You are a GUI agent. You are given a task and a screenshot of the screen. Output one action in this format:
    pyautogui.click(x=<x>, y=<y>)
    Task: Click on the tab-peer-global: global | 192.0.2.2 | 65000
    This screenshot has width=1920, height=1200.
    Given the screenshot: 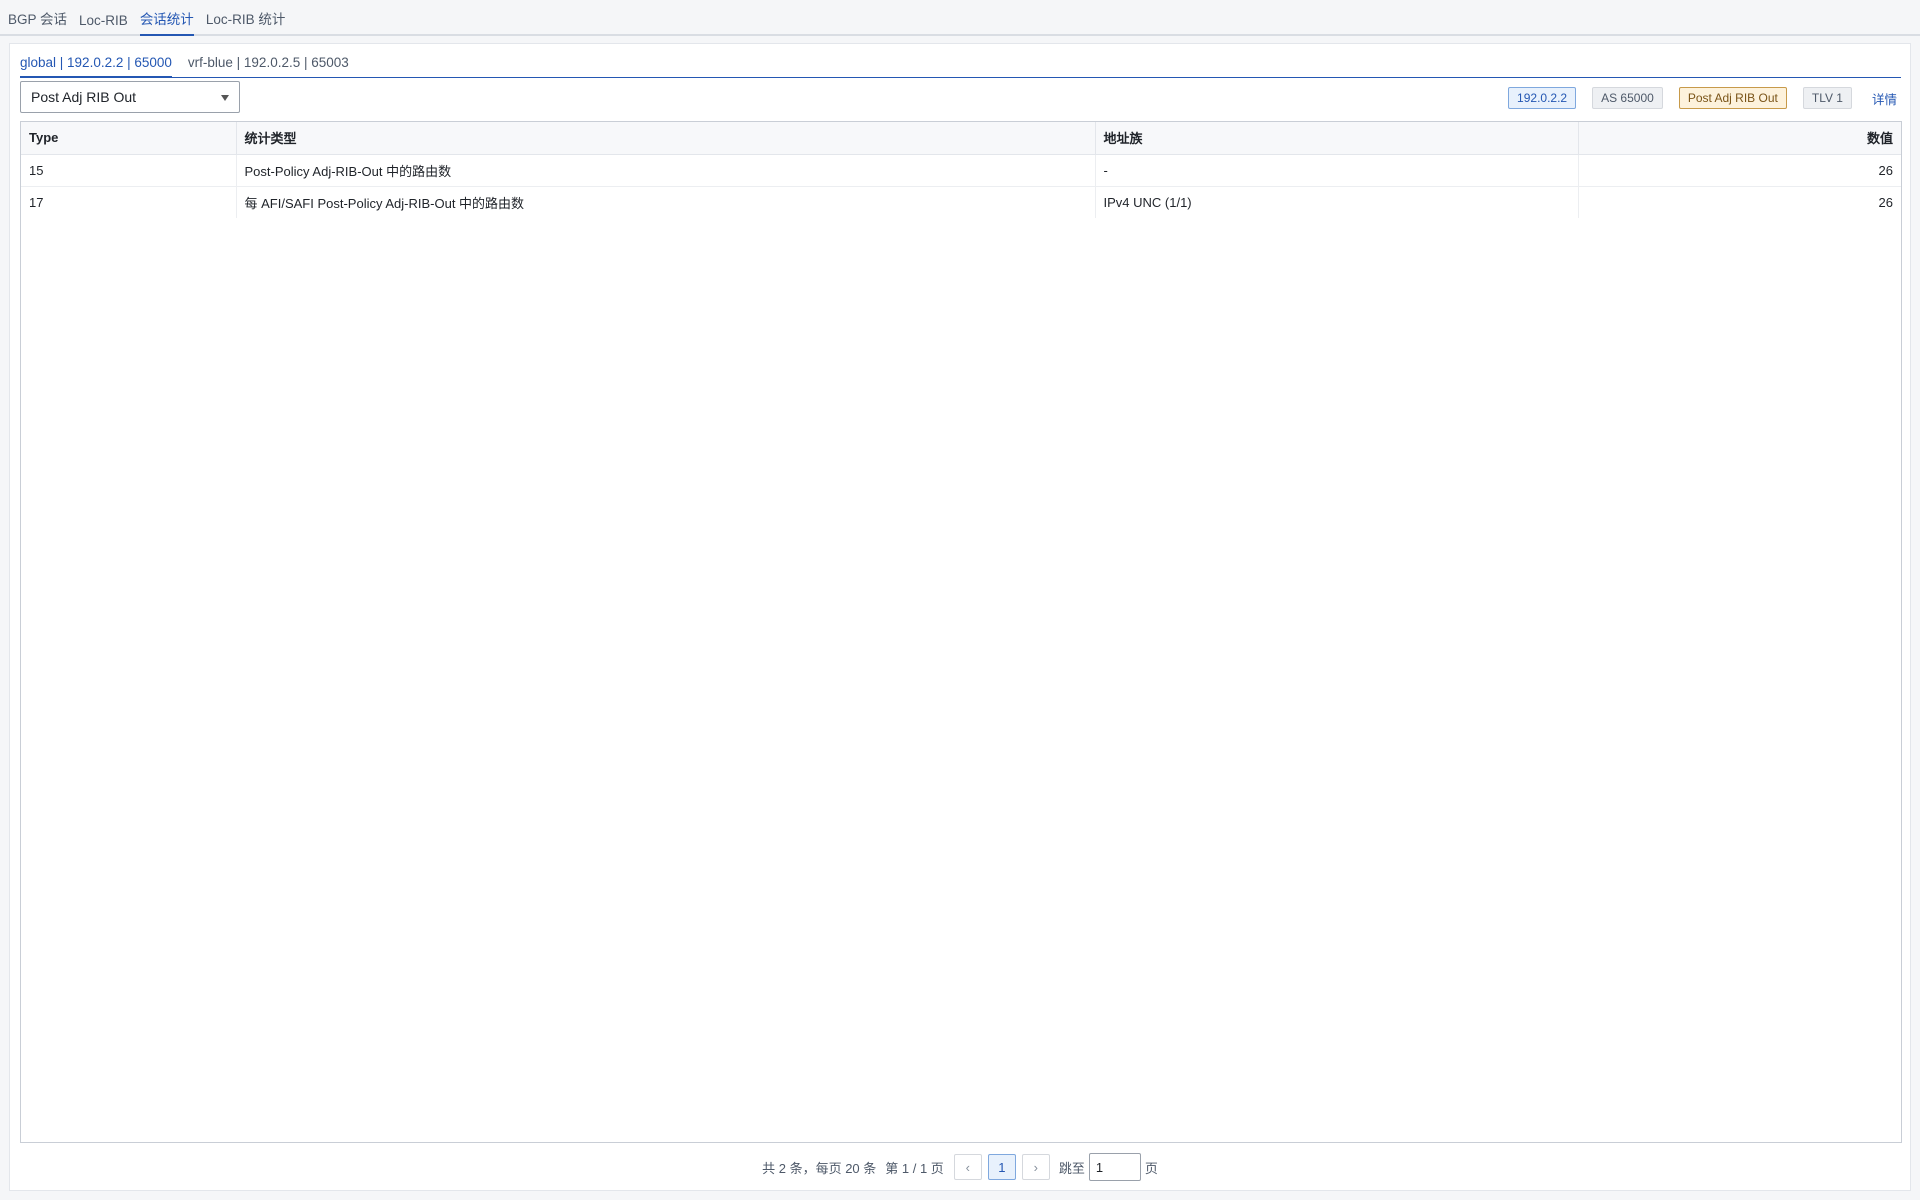 What is the action you would take?
    pyautogui.click(x=96, y=66)
    